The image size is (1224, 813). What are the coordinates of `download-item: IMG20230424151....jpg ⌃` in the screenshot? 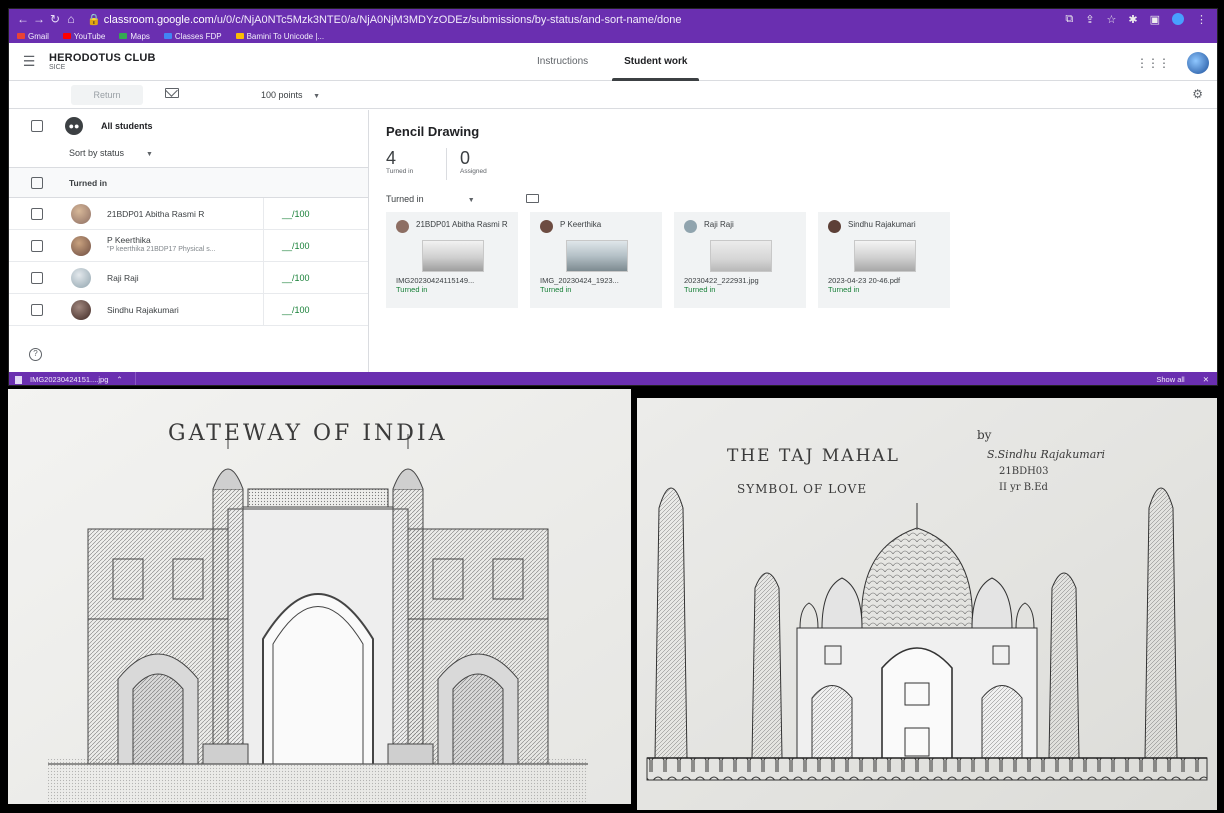 It's located at (72, 378).